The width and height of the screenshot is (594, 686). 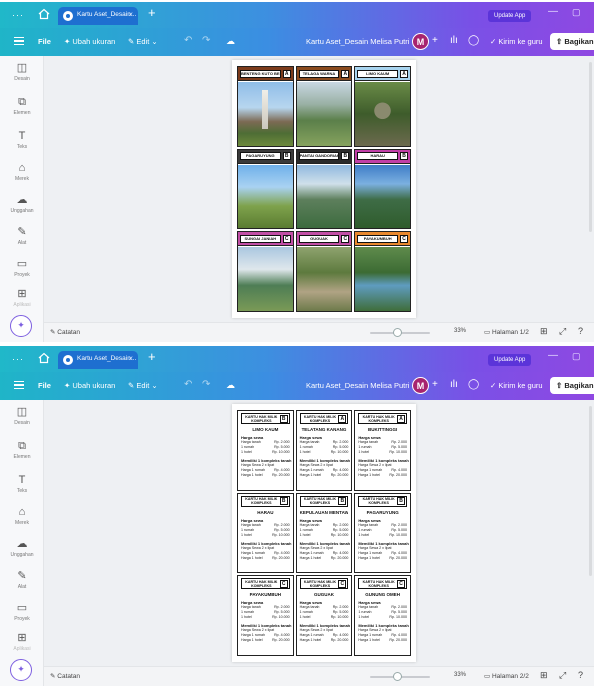 What do you see at coordinates (506, 332) in the screenshot?
I see `pages-button: ▭ Halaman 1/2` at bounding box center [506, 332].